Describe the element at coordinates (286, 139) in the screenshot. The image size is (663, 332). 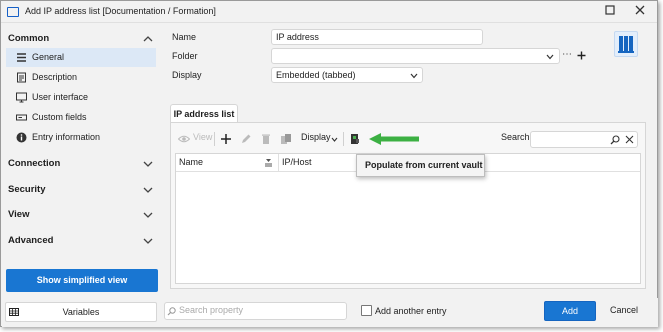
I see `copy-icon` at that location.